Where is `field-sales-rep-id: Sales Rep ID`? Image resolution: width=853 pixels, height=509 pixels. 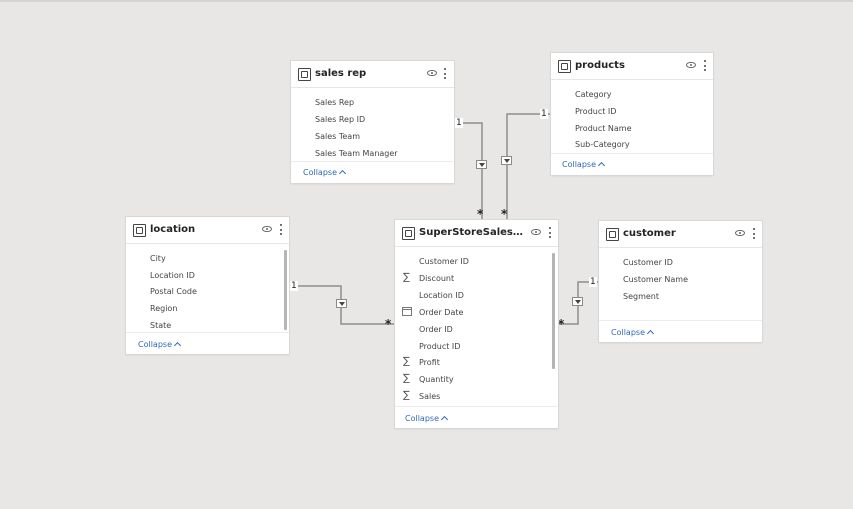 field-sales-rep-id: Sales Rep ID is located at coordinates (340, 119).